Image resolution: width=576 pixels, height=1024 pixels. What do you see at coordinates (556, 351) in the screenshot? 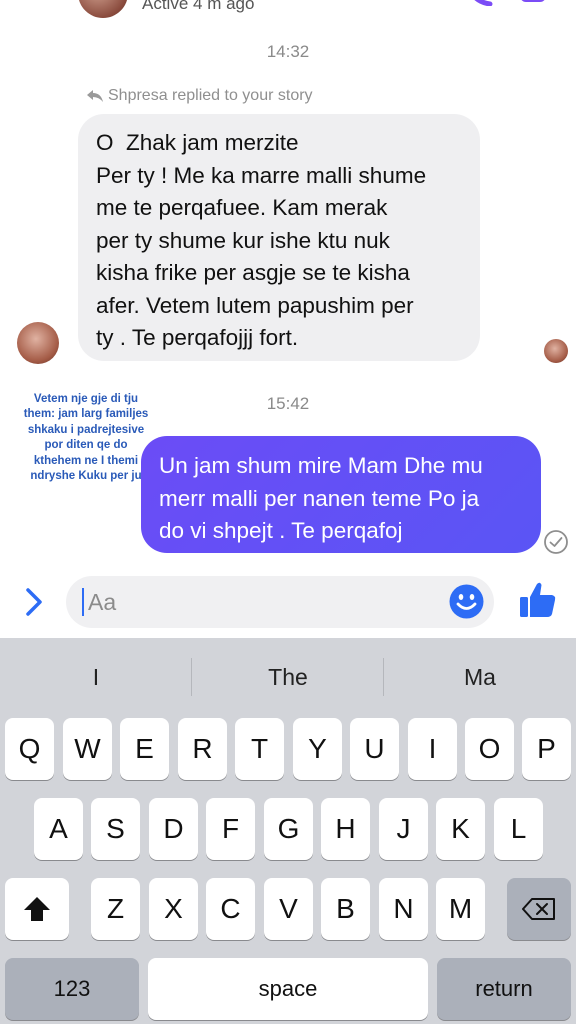
I see `seen-avatar` at bounding box center [556, 351].